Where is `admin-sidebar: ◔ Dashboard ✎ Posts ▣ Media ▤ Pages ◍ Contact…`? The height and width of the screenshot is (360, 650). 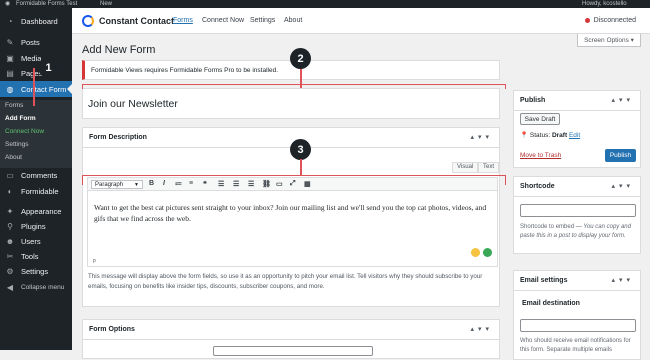 admin-sidebar: ◔ Dashboard ✎ Posts ▣ Media ▤ Pages ◍ Contact… is located at coordinates (36, 179).